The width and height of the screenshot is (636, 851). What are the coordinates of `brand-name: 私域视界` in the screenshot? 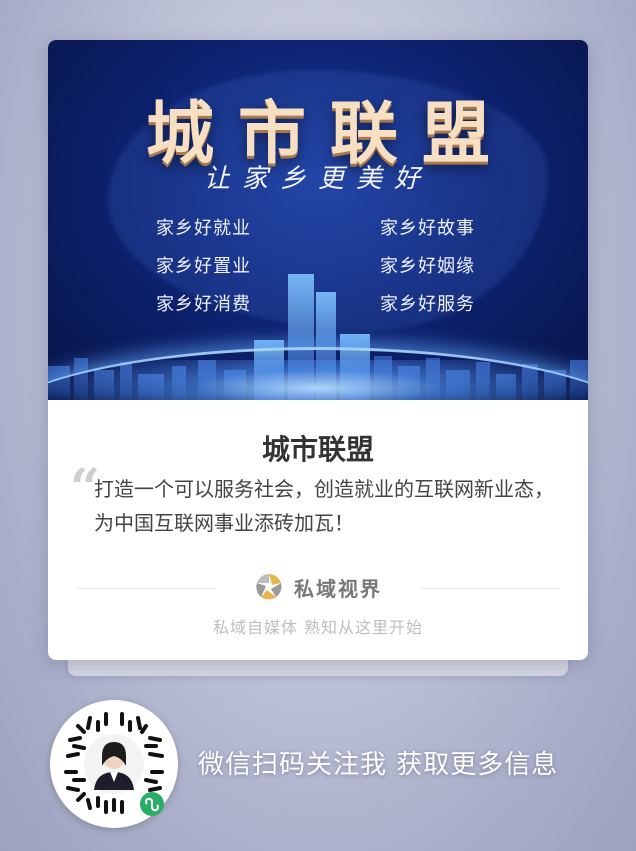 It's located at (338, 588).